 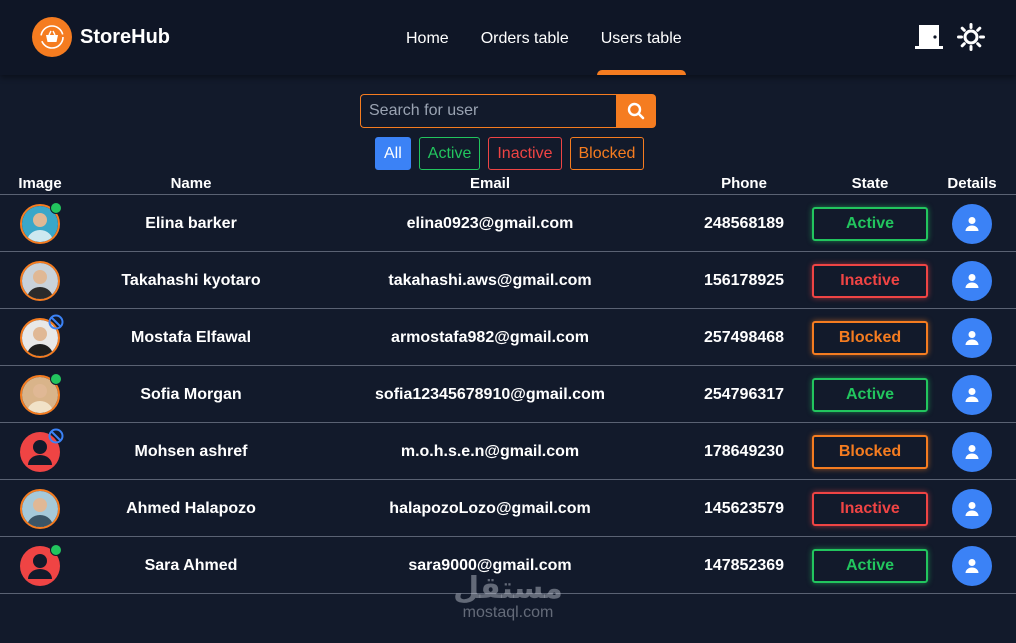 What do you see at coordinates (490, 280) in the screenshot?
I see `user-email: takahashi.aws@gmail.com` at bounding box center [490, 280].